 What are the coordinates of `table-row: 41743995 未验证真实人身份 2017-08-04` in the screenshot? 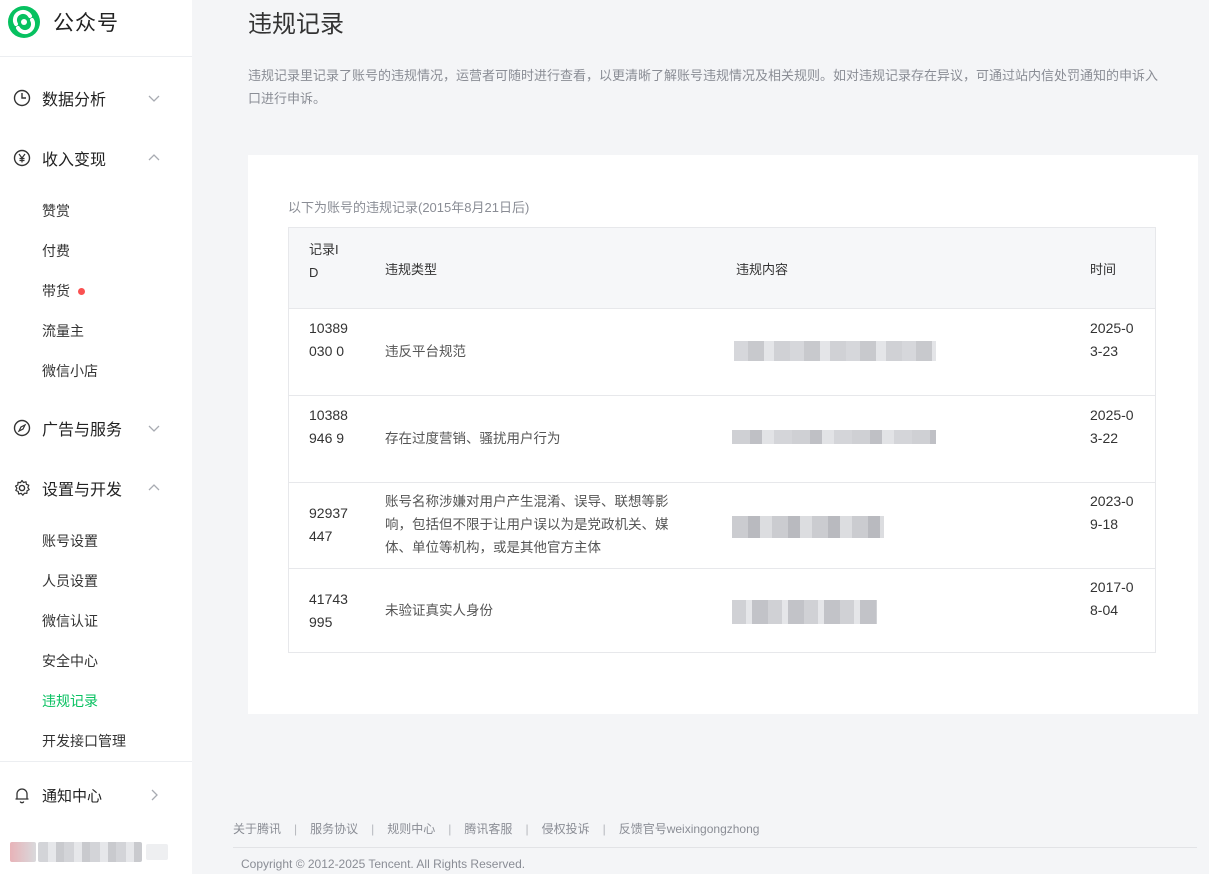 It's located at (722, 611).